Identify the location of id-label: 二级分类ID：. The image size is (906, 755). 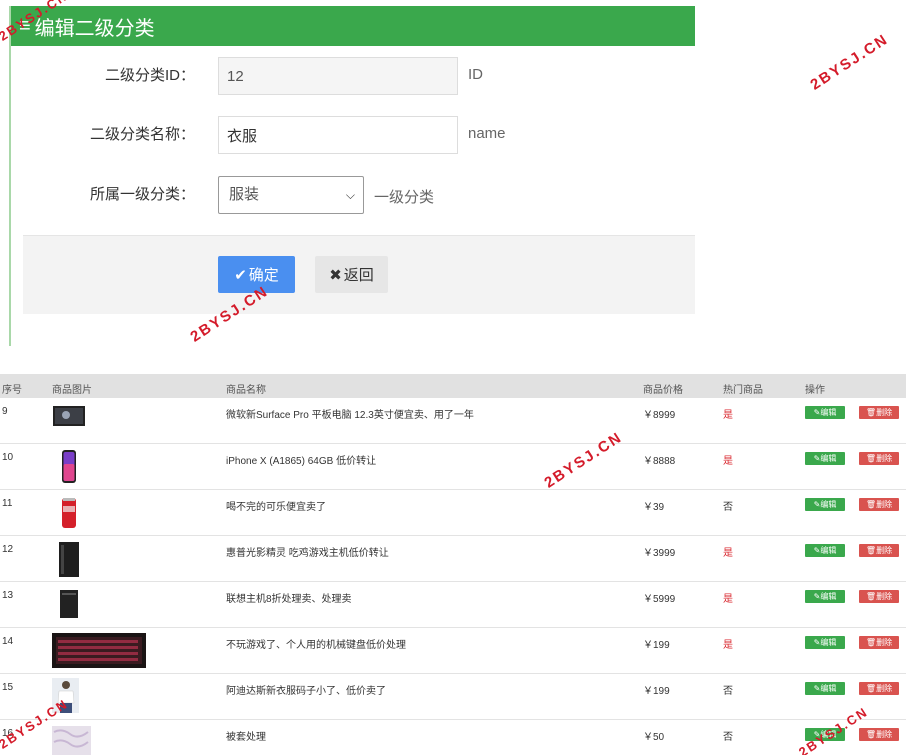
(149, 75).